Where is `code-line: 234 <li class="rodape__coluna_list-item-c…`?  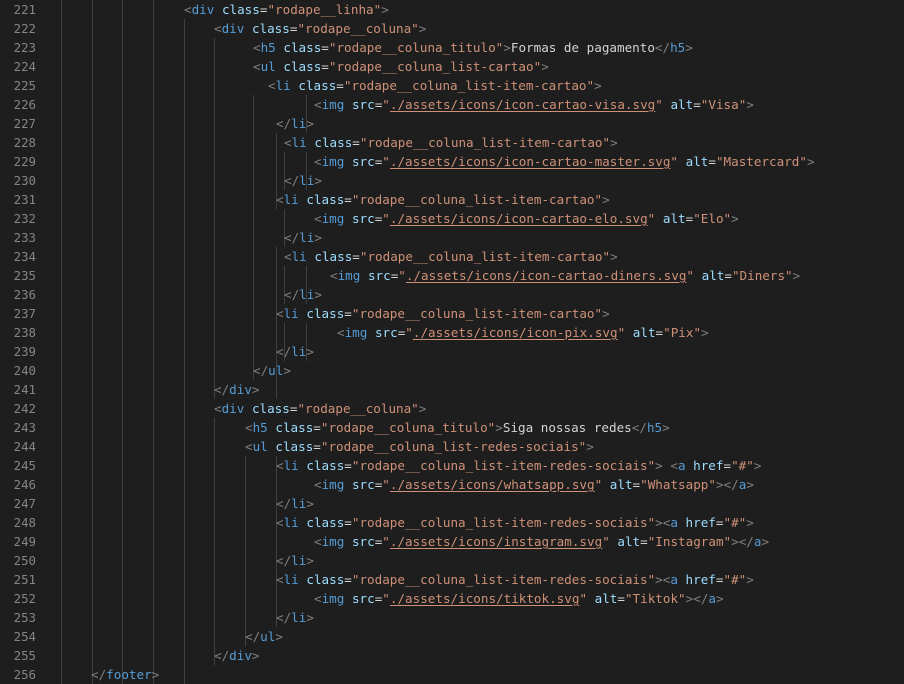 code-line: 234 <li class="rodape__coluna_list-item-c… is located at coordinates (452, 256).